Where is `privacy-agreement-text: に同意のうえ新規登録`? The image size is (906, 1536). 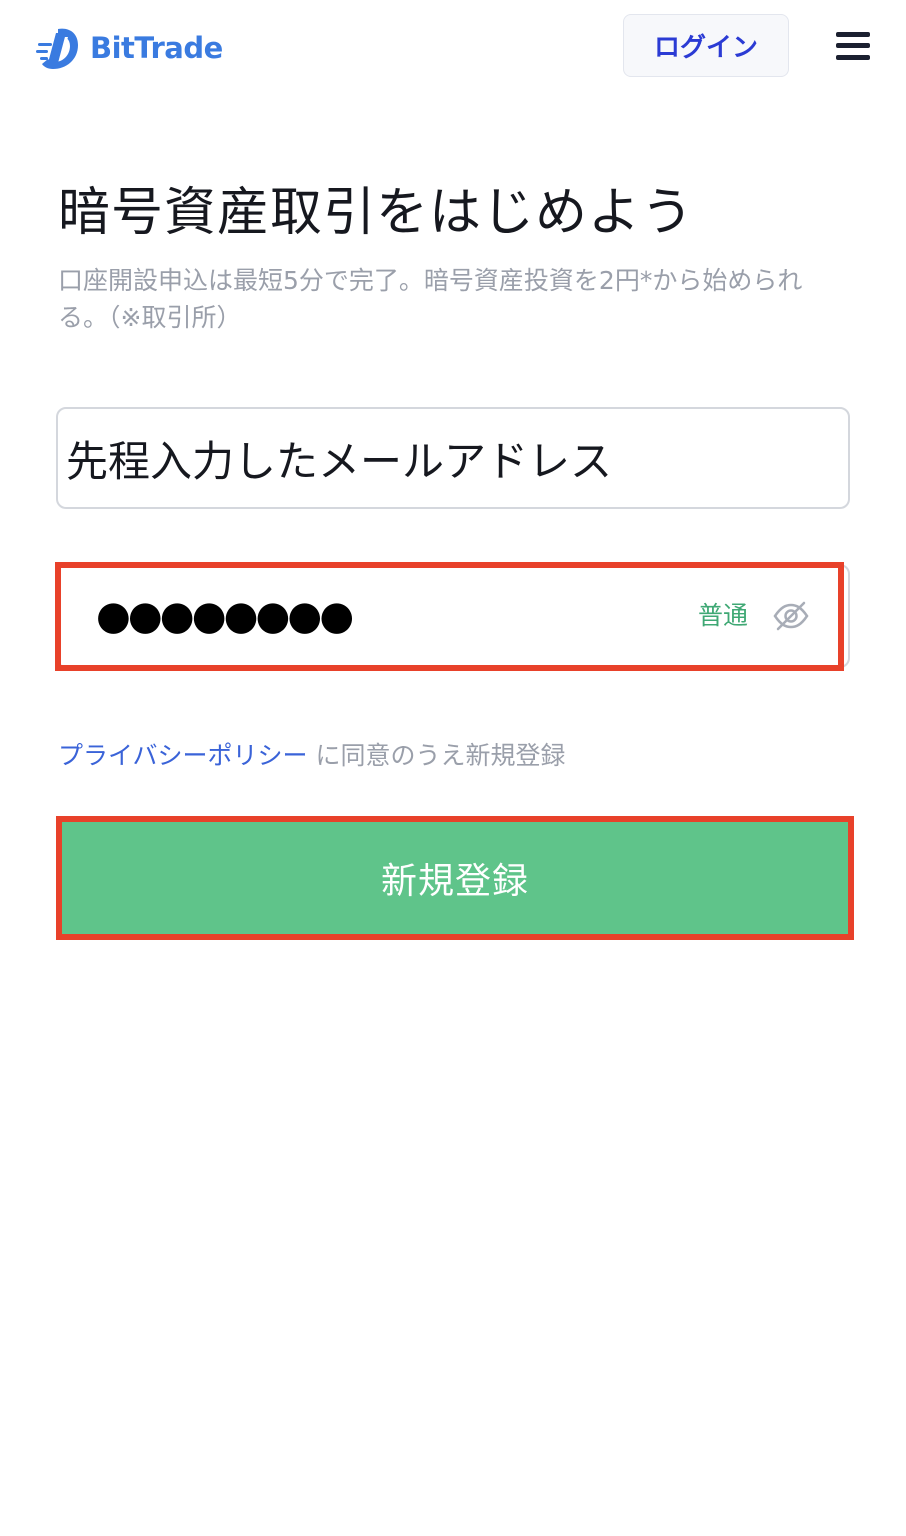
privacy-agreement-text: に同意のうえ新規登録 is located at coordinates (436, 755).